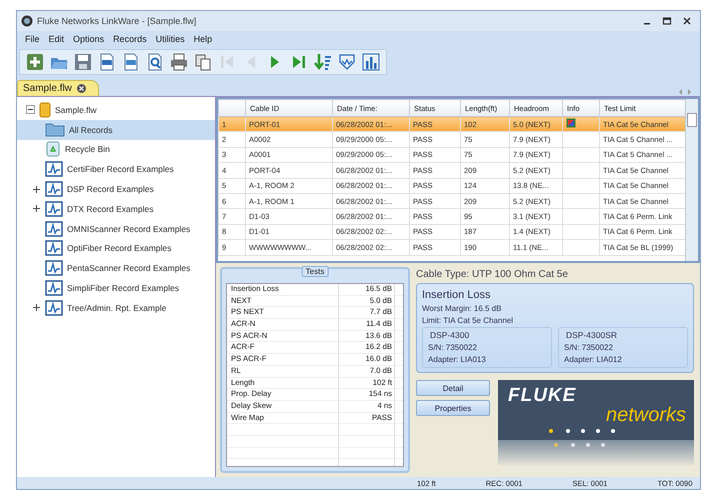 Image resolution: width=711 pixels, height=490 pixels. Describe the element at coordinates (83, 62) in the screenshot. I see `save-icon` at that location.